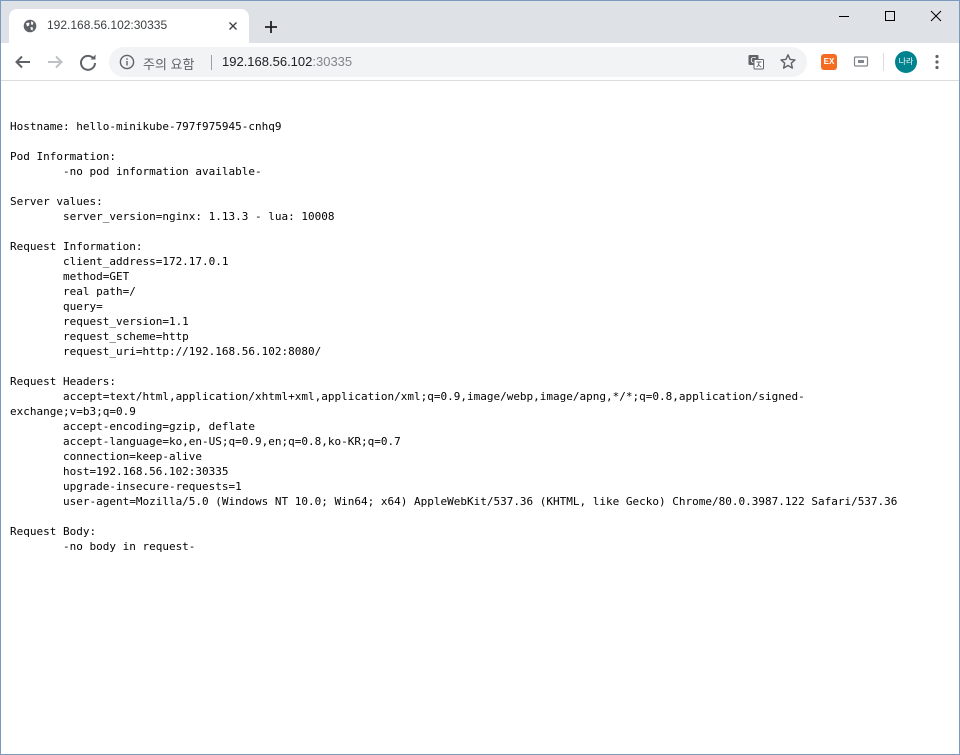  What do you see at coordinates (458, 62) in the screenshot?
I see `address-bar: 주의 요함 192.168.56.102:30335 G` at bounding box center [458, 62].